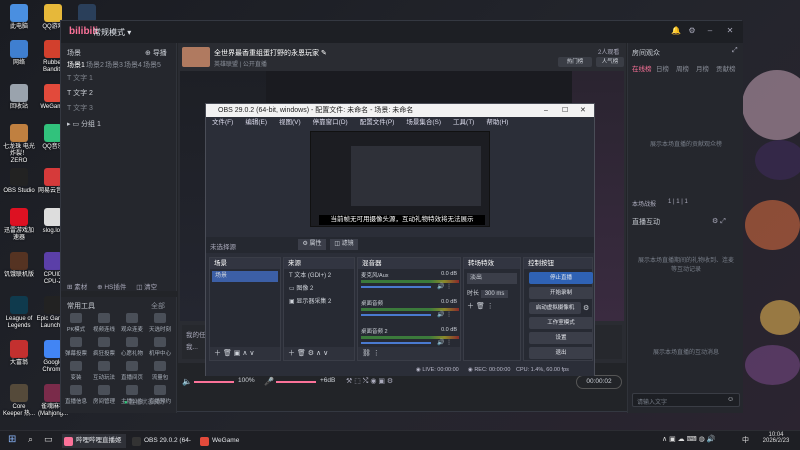 The width and height of the screenshot is (800, 450). I want to click on transition-duration: 时长 300 ms, so click(492, 293).